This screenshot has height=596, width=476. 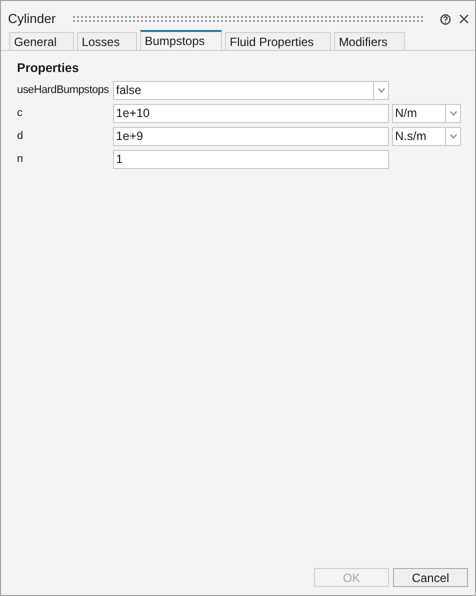 I want to click on value-field: 1e+10, so click(x=251, y=113).